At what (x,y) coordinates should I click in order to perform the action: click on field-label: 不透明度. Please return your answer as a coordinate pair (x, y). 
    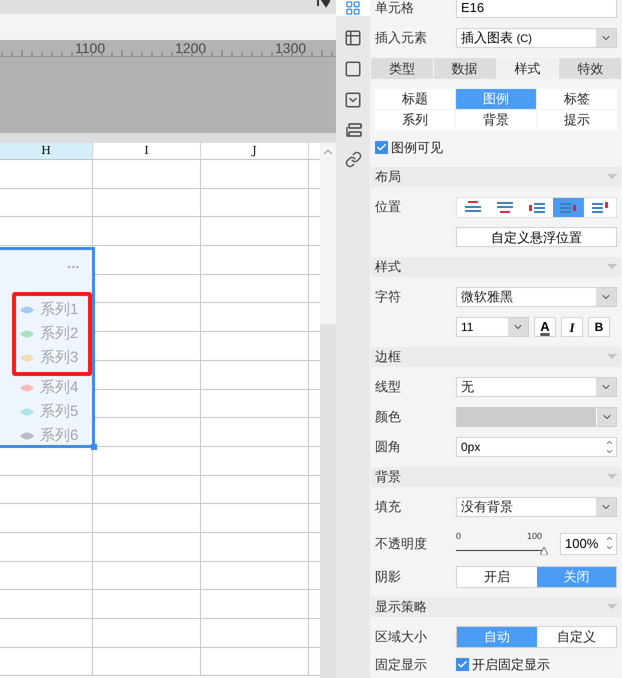
    Looking at the image, I should click on (401, 543).